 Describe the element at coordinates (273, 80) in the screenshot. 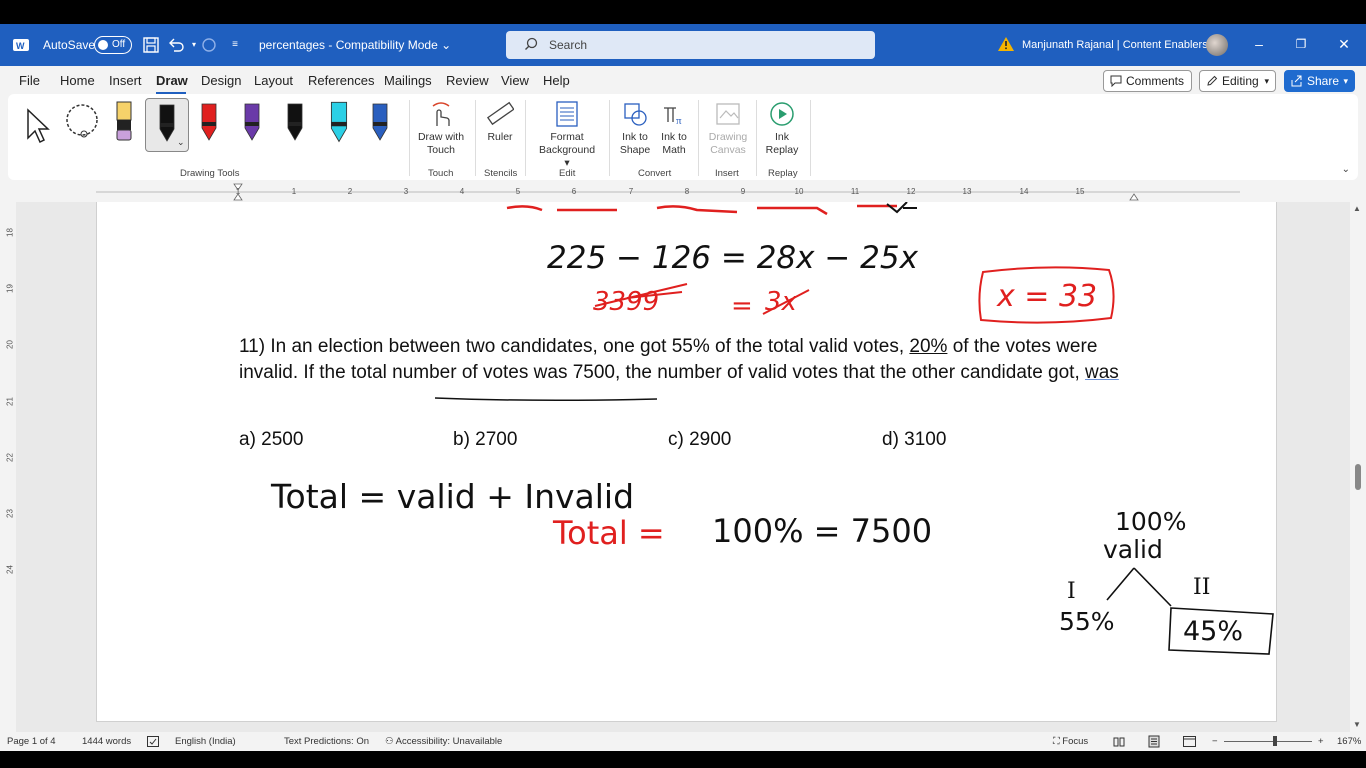

I see `tab-layout: Layout` at that location.